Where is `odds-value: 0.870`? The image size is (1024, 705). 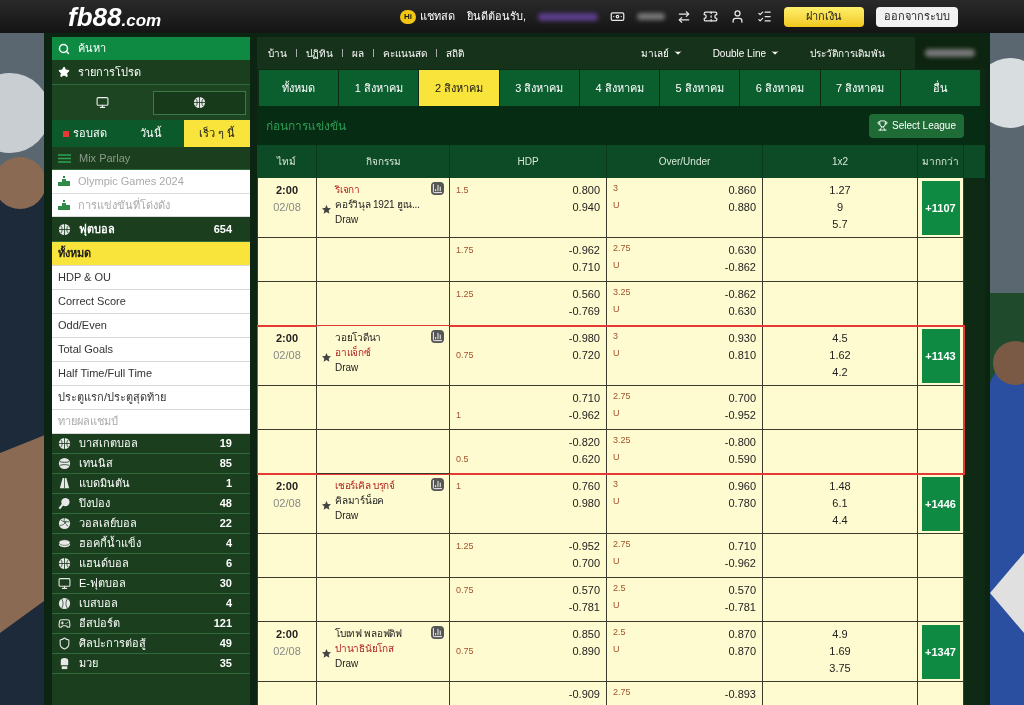 odds-value: 0.870 is located at coordinates (742, 634).